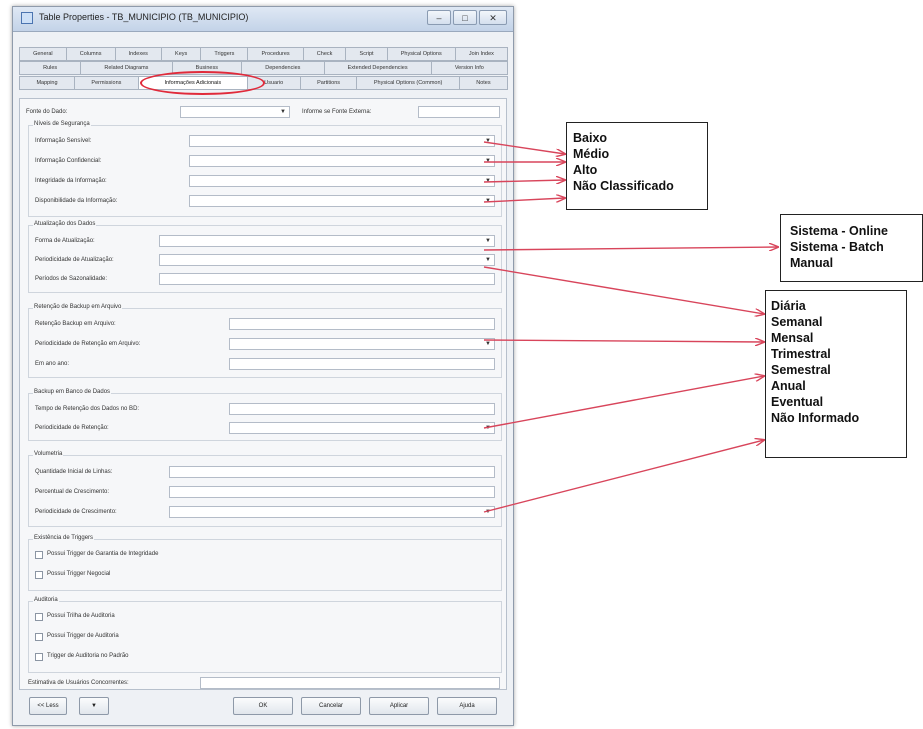 The width and height of the screenshot is (923, 729). Describe the element at coordinates (788, 386) in the screenshot. I see `callout-item: Anual` at that location.